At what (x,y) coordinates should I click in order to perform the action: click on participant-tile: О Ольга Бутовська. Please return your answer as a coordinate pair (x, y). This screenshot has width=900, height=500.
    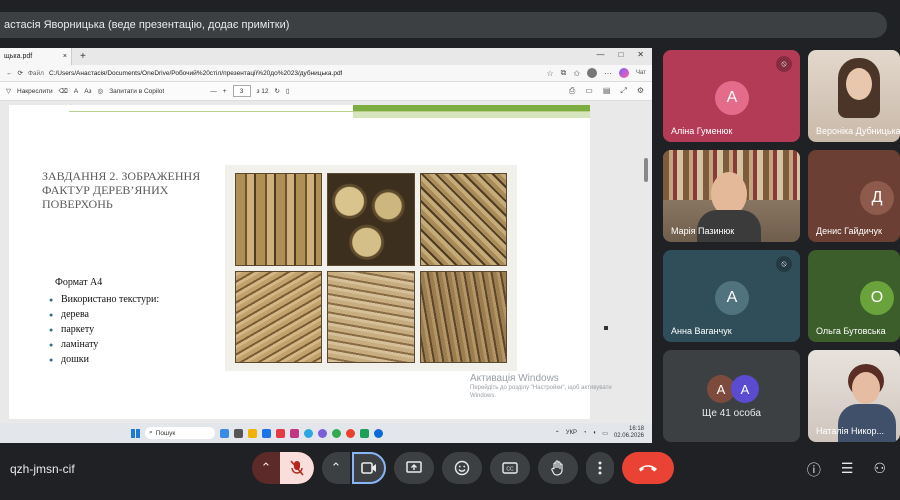
    Looking at the image, I should click on (854, 296).